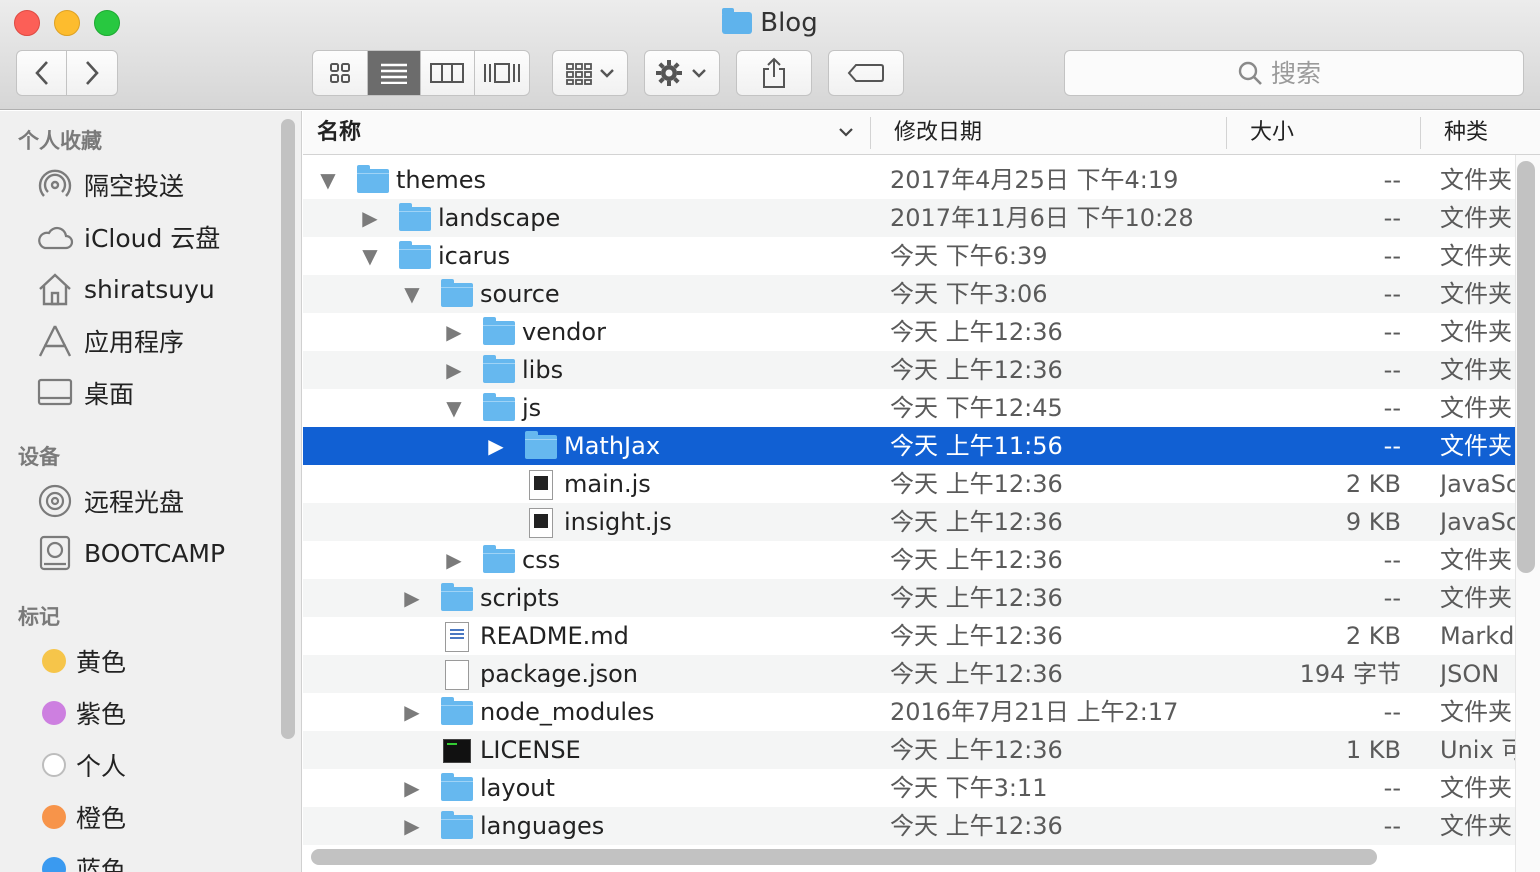 The image size is (1540, 872). Describe the element at coordinates (909, 598) in the screenshot. I see `file-row: ▶ scripts 今天 上午12:36 -- 文件夹` at that location.